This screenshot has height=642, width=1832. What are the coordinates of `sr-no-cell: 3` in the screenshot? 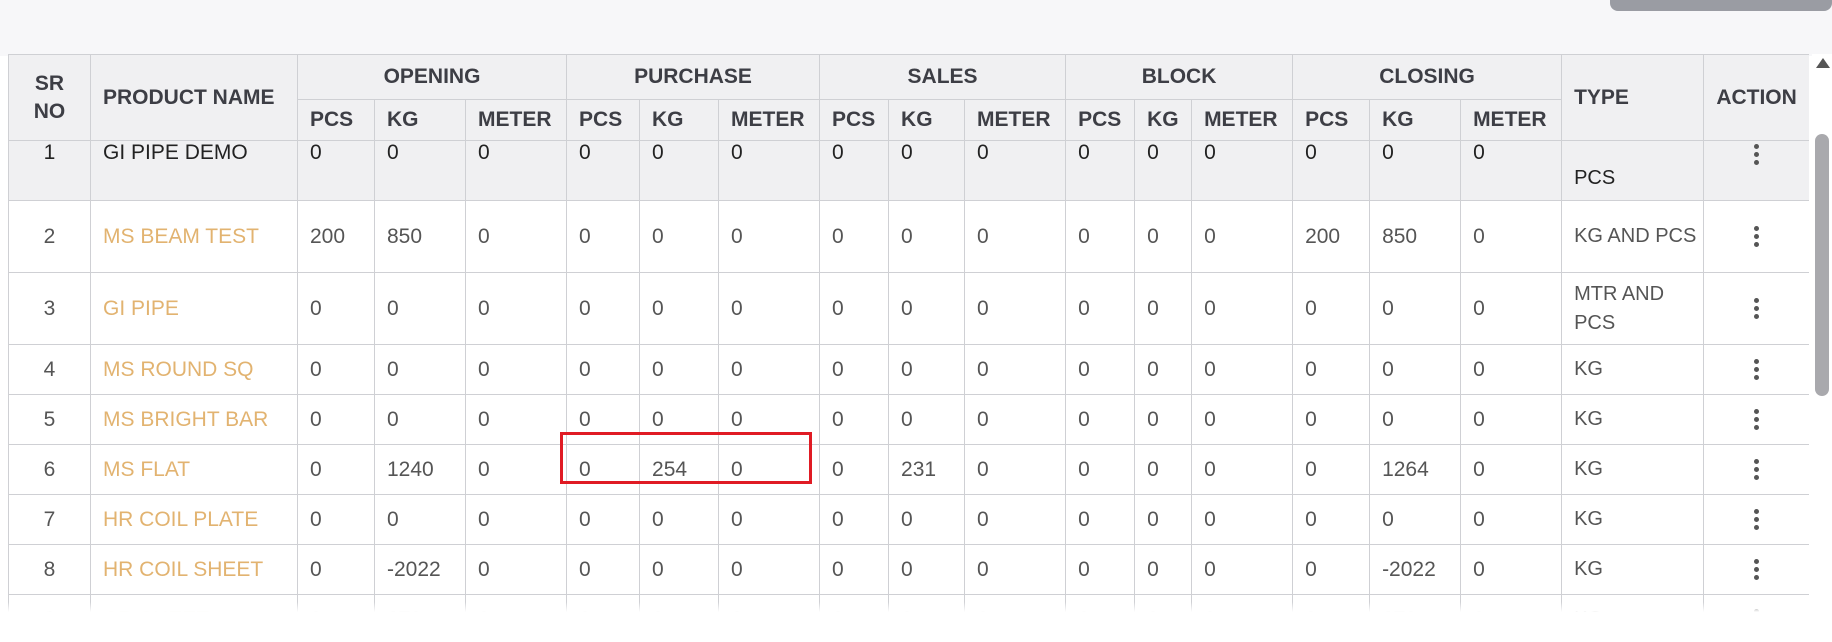 It's located at (49, 308).